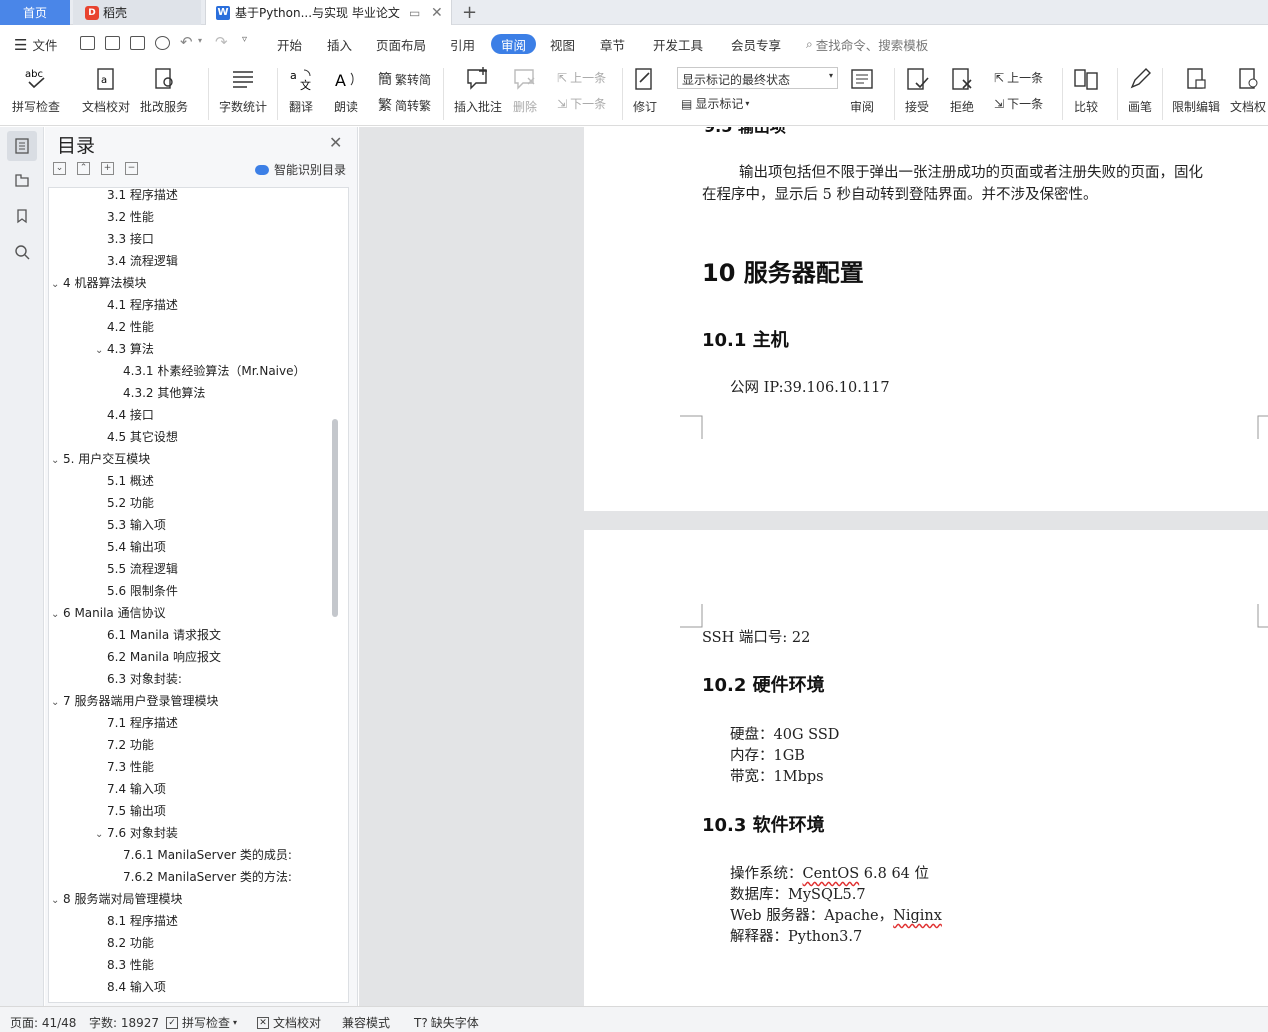 This screenshot has height=1032, width=1268. Describe the element at coordinates (581, 103) in the screenshot. I see `next-comment-button: ⇲ 下一条` at that location.